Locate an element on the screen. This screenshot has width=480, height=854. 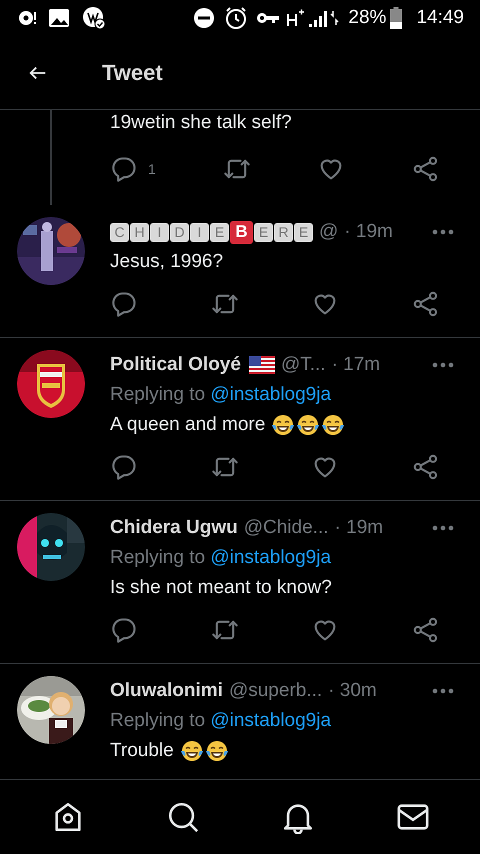
tweet-time: · 30m is located at coordinates (352, 690).